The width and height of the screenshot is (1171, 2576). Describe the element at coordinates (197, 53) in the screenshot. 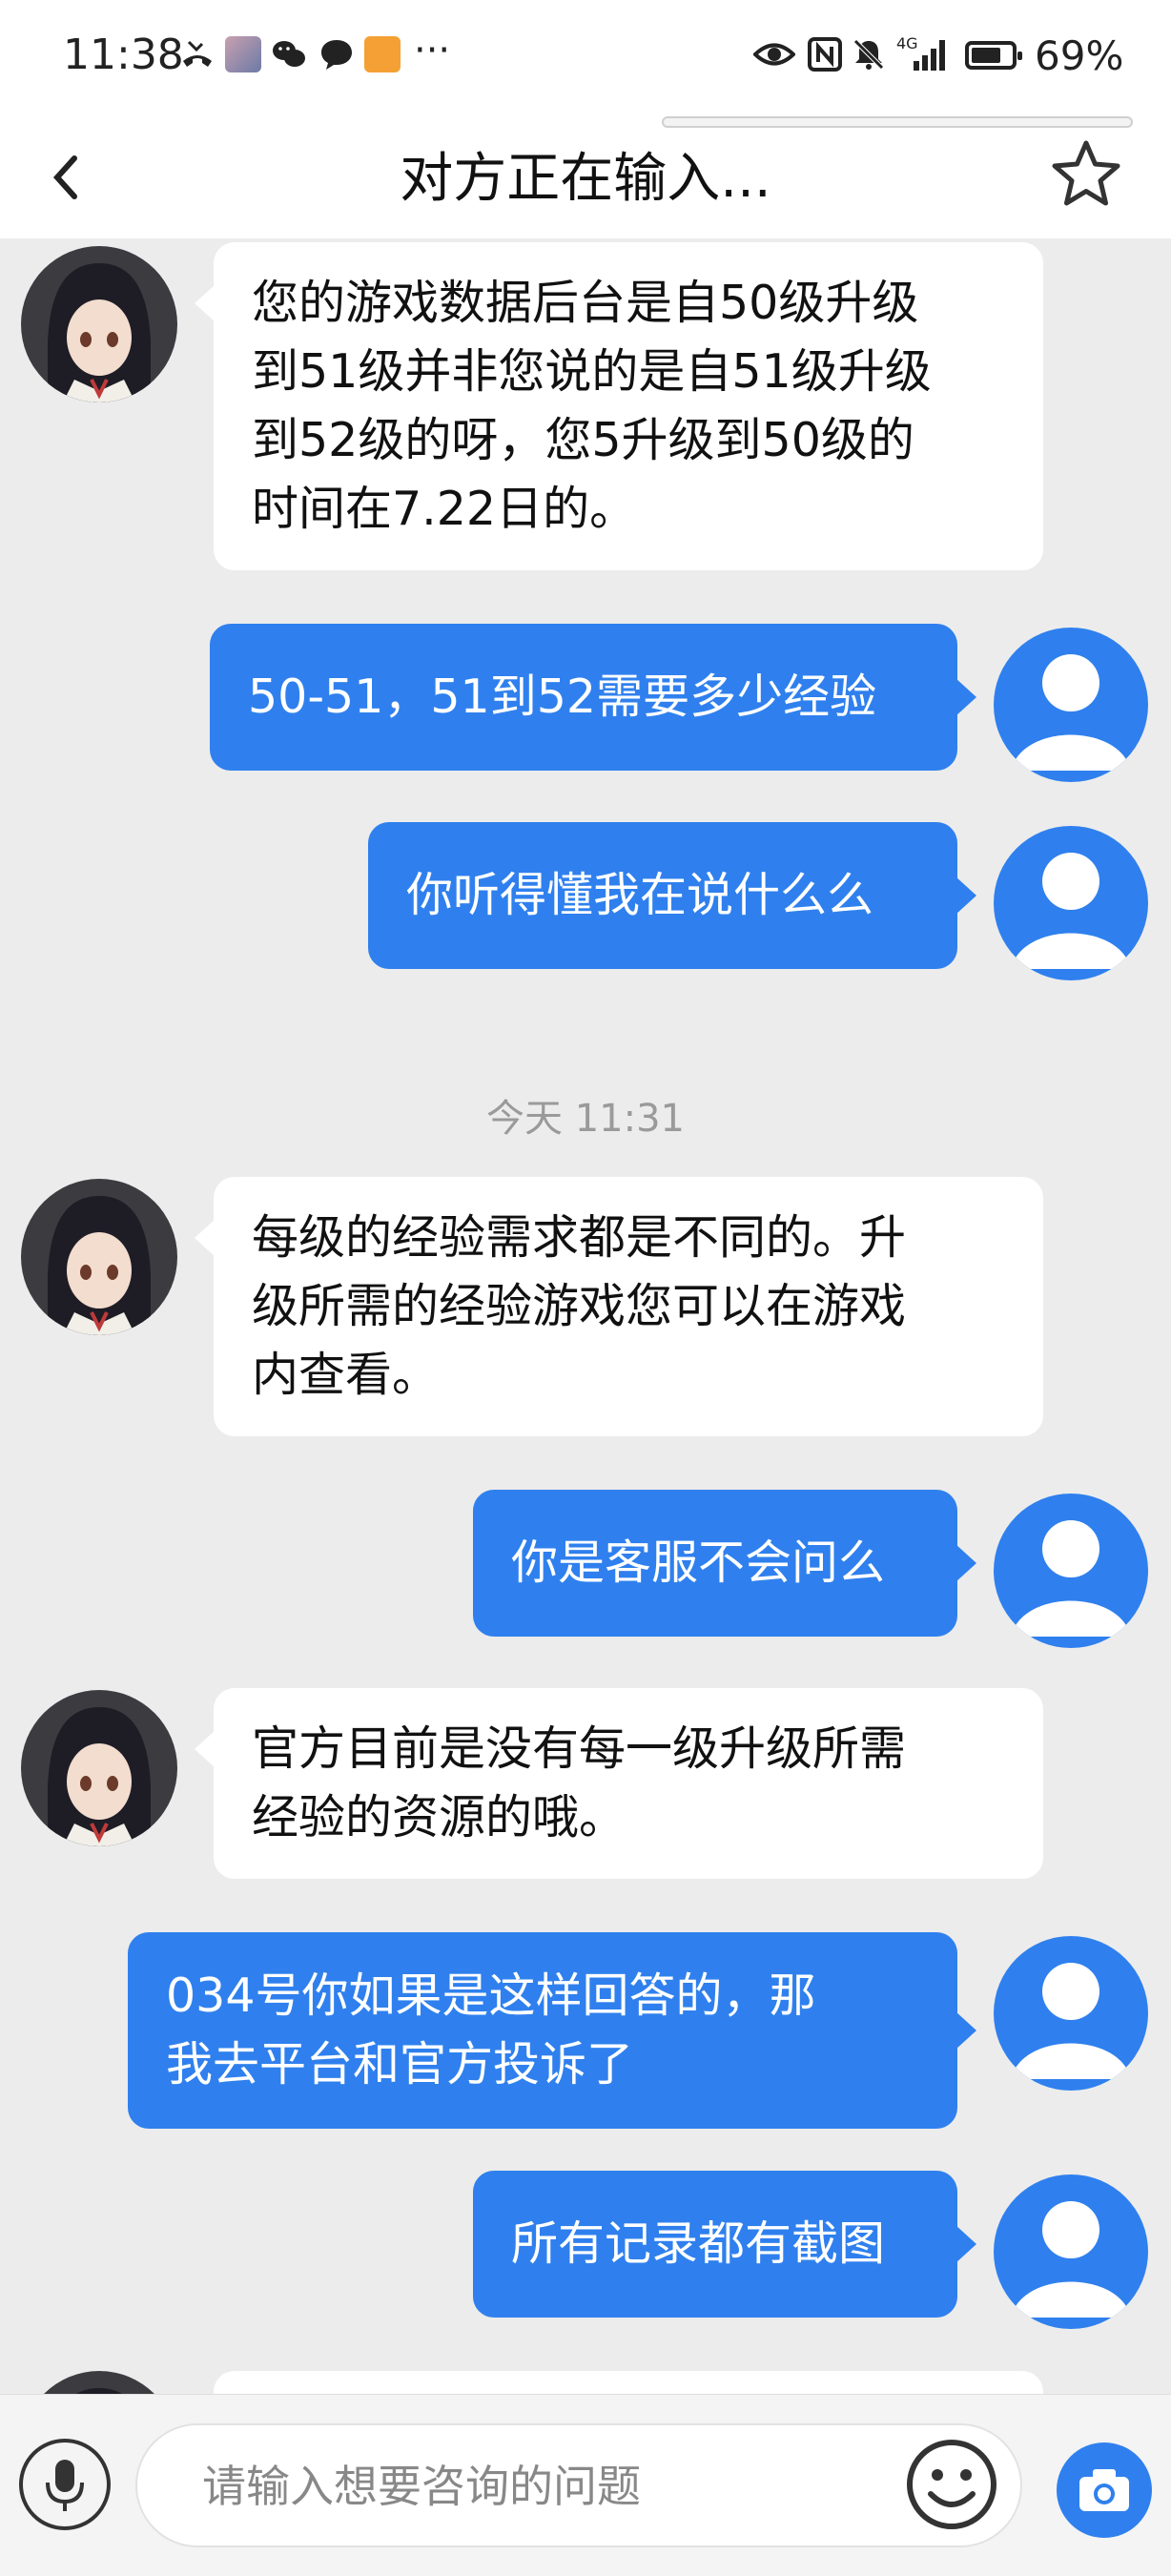

I see `missed-call-icon` at that location.